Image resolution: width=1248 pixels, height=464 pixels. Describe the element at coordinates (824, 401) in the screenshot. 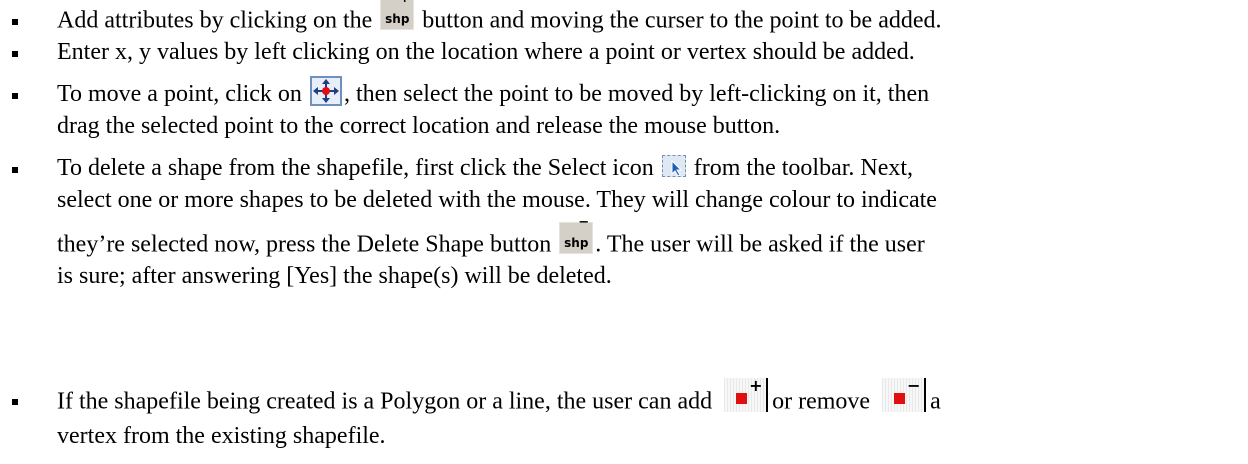

I see `text-segment: or remove` at that location.